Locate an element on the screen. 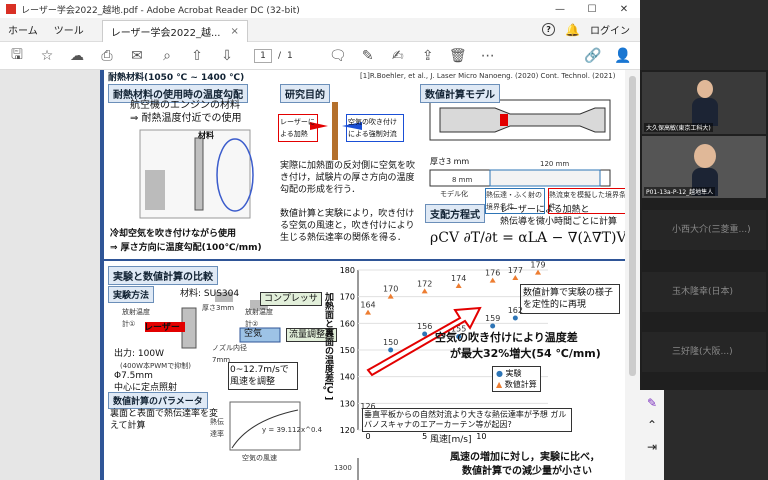 This screenshot has height=480, width=768. tab-close-button: × is located at coordinates (235, 31).